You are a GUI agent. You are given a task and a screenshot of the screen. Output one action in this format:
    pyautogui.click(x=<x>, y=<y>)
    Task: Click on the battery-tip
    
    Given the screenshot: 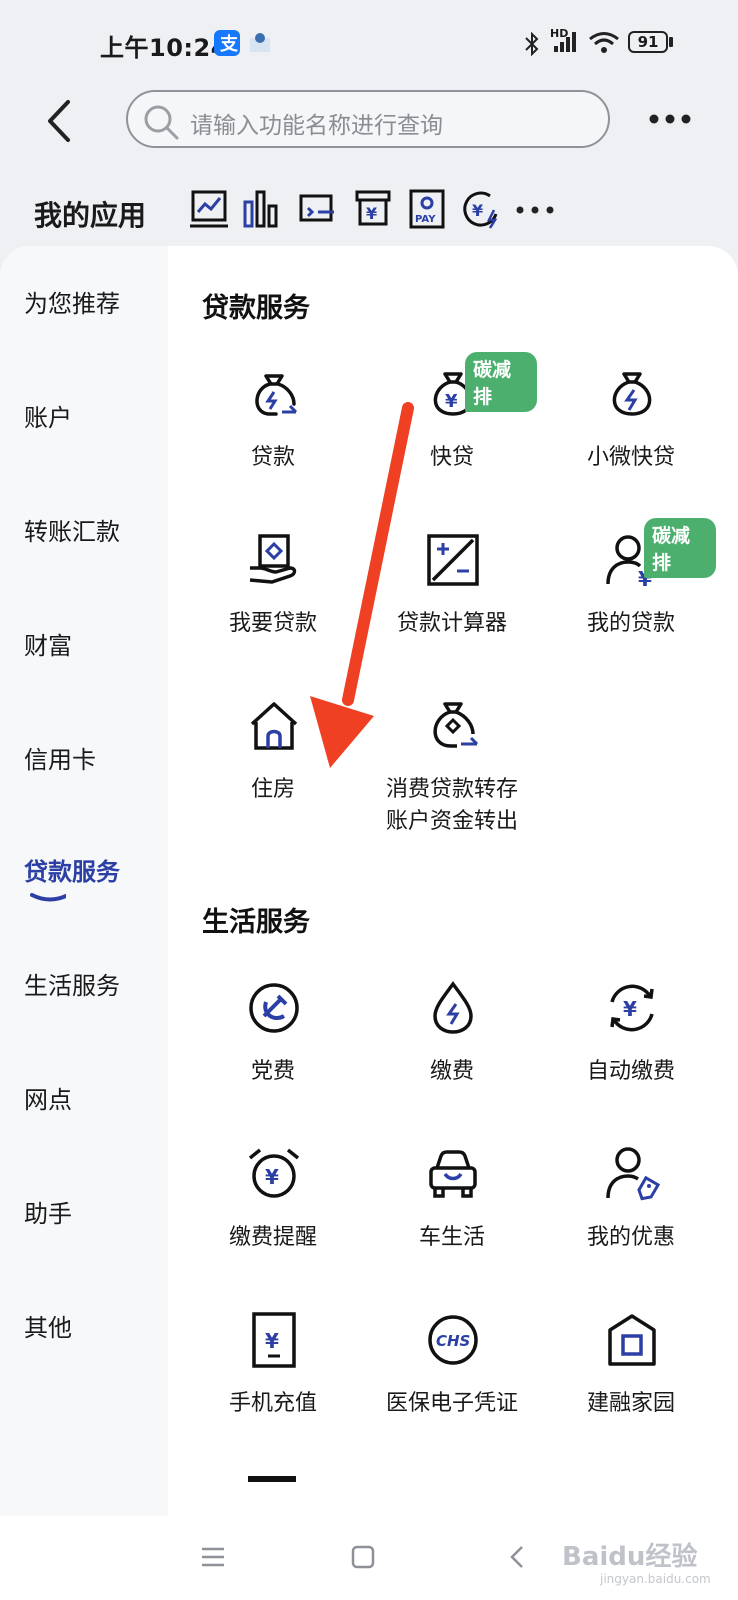 What is the action you would take?
    pyautogui.click(x=671, y=42)
    